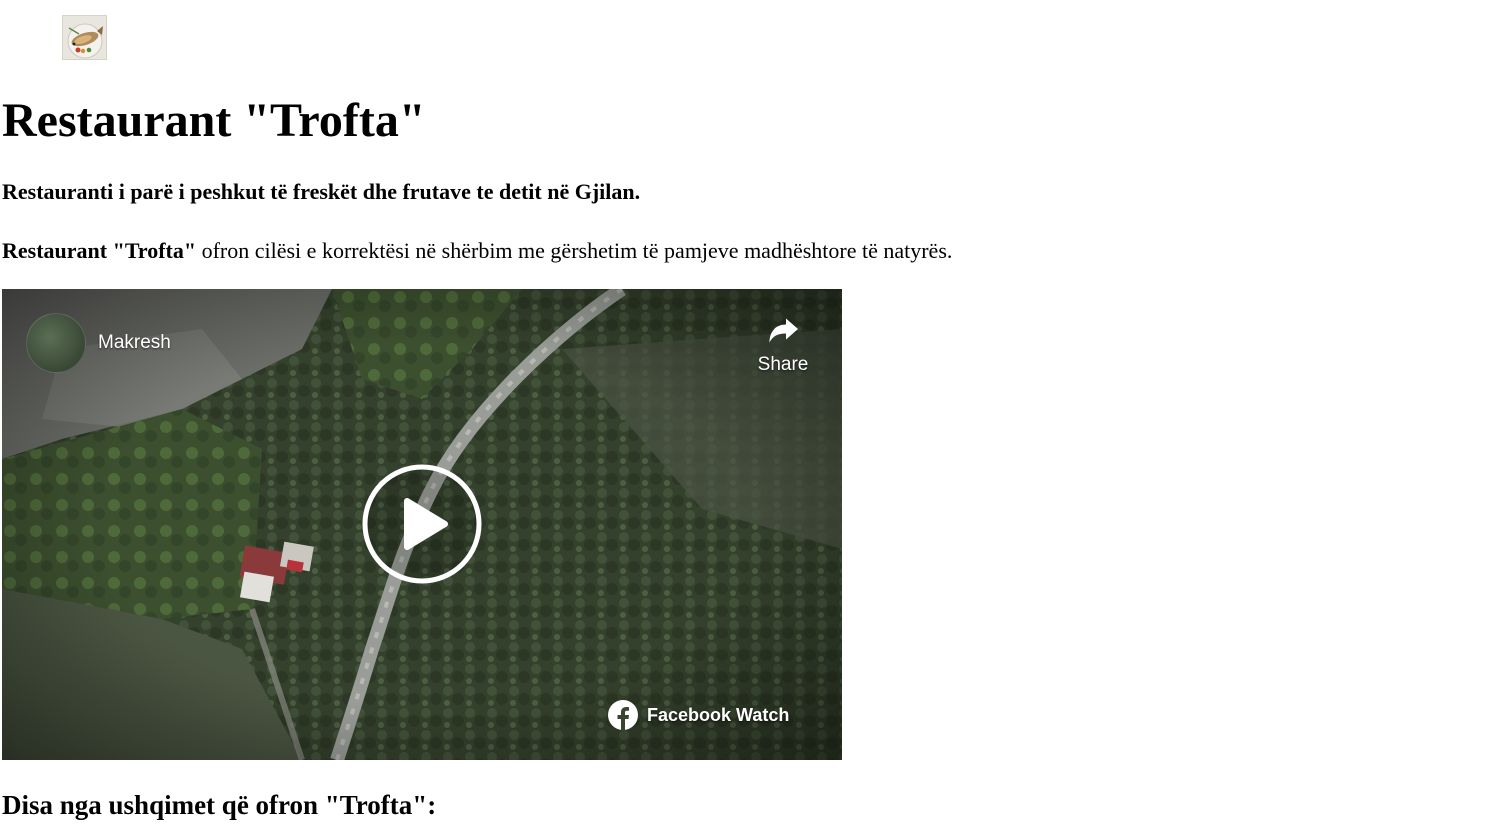  What do you see at coordinates (134, 343) in the screenshot?
I see `channel-name: Makresh` at bounding box center [134, 343].